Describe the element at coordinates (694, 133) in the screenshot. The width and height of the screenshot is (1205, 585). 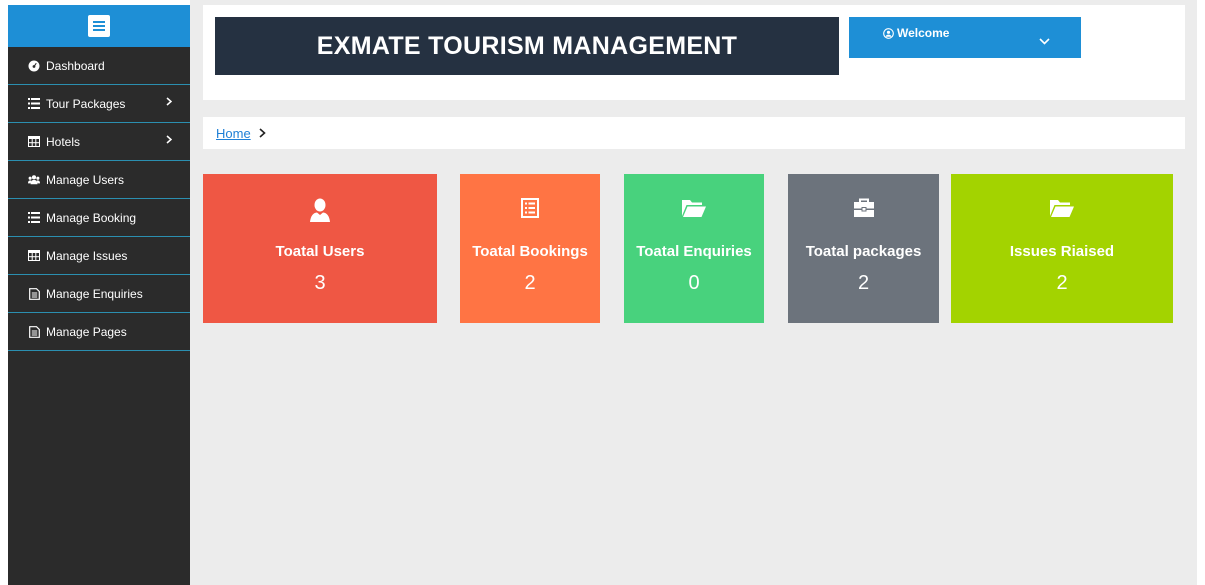
I see `breadcrumb: Home` at that location.